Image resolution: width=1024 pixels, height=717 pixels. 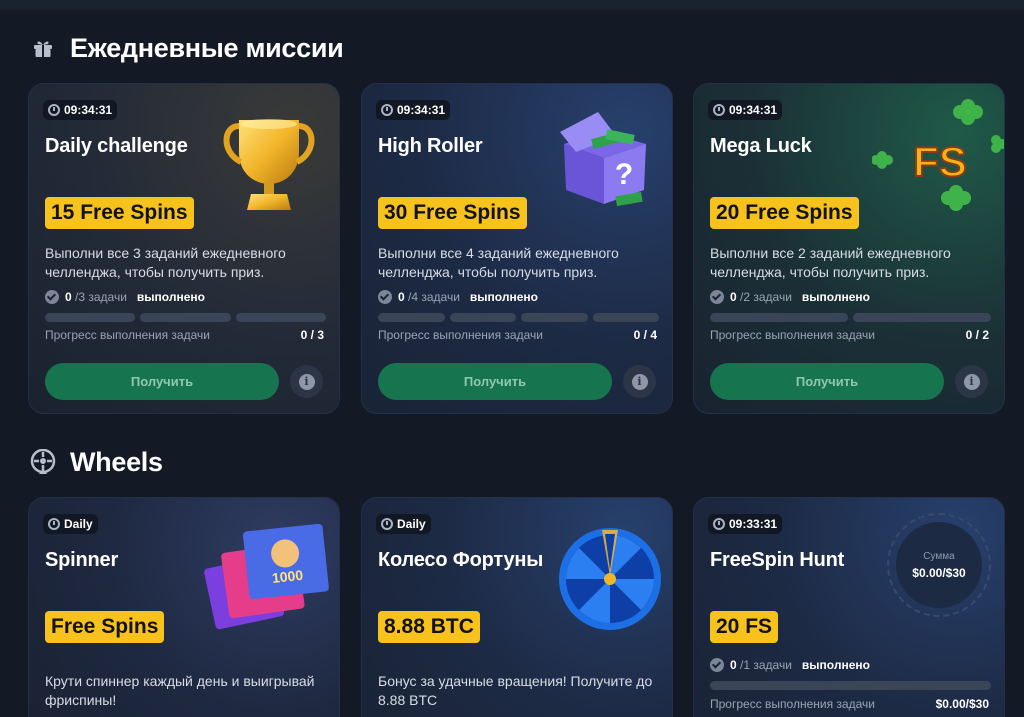 I want to click on reward-badge: Free Spins, so click(x=105, y=627).